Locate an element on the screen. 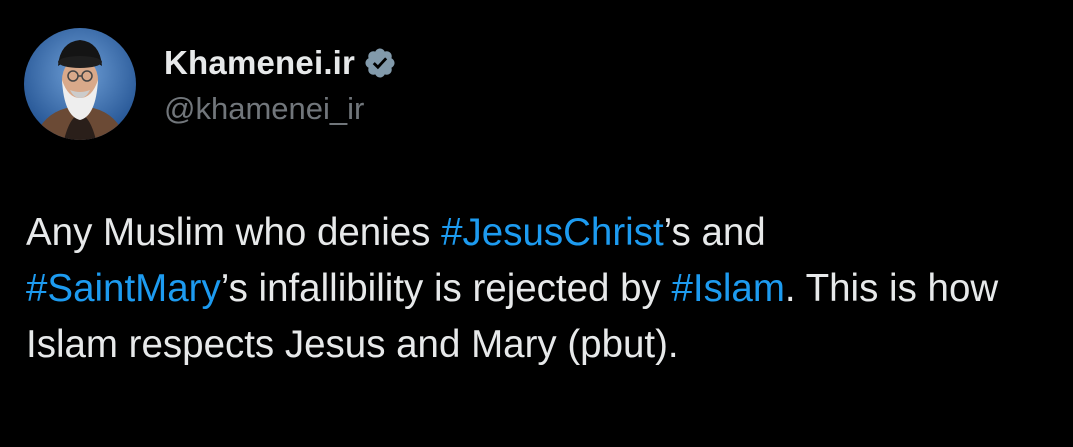  hashtag-link-jesuschrist: #JesusChrist is located at coordinates (552, 232).